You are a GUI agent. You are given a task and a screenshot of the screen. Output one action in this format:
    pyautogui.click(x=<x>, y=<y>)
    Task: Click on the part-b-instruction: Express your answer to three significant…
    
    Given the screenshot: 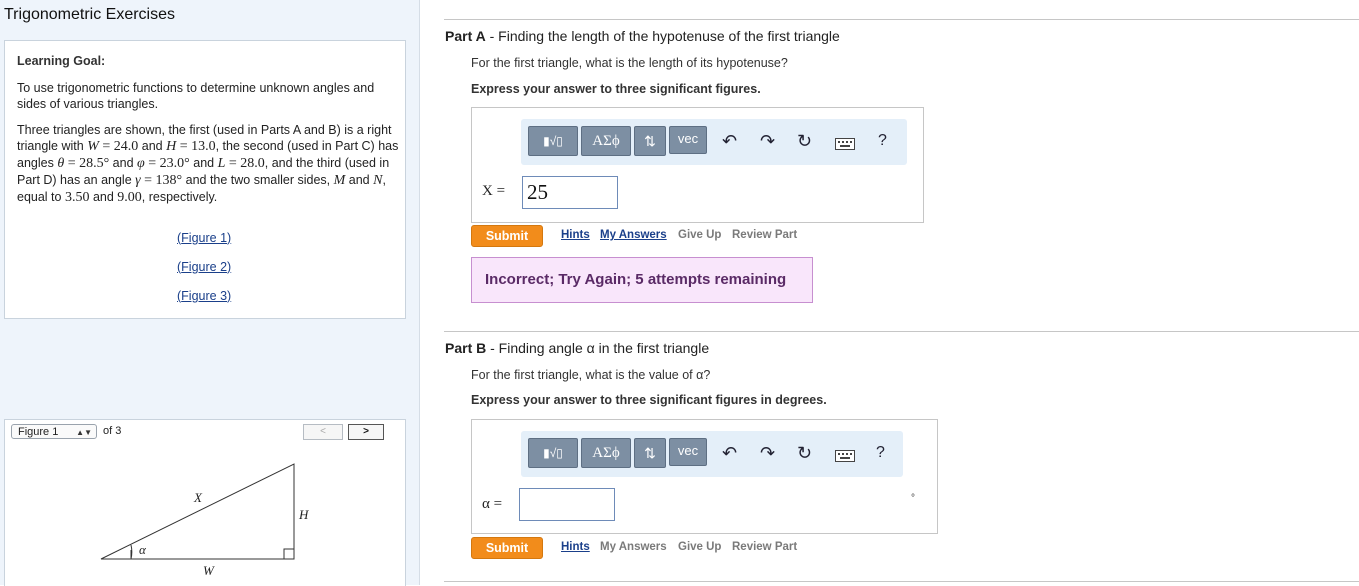 What is the action you would take?
    pyautogui.click(x=649, y=400)
    